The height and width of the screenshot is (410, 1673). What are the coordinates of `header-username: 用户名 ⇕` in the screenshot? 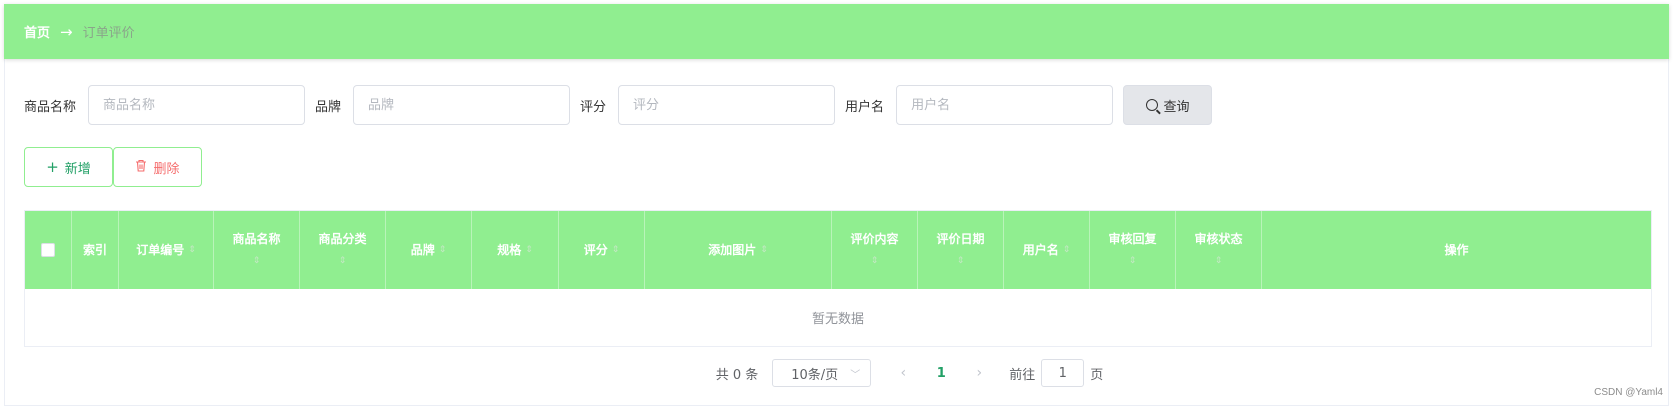 It's located at (1047, 250).